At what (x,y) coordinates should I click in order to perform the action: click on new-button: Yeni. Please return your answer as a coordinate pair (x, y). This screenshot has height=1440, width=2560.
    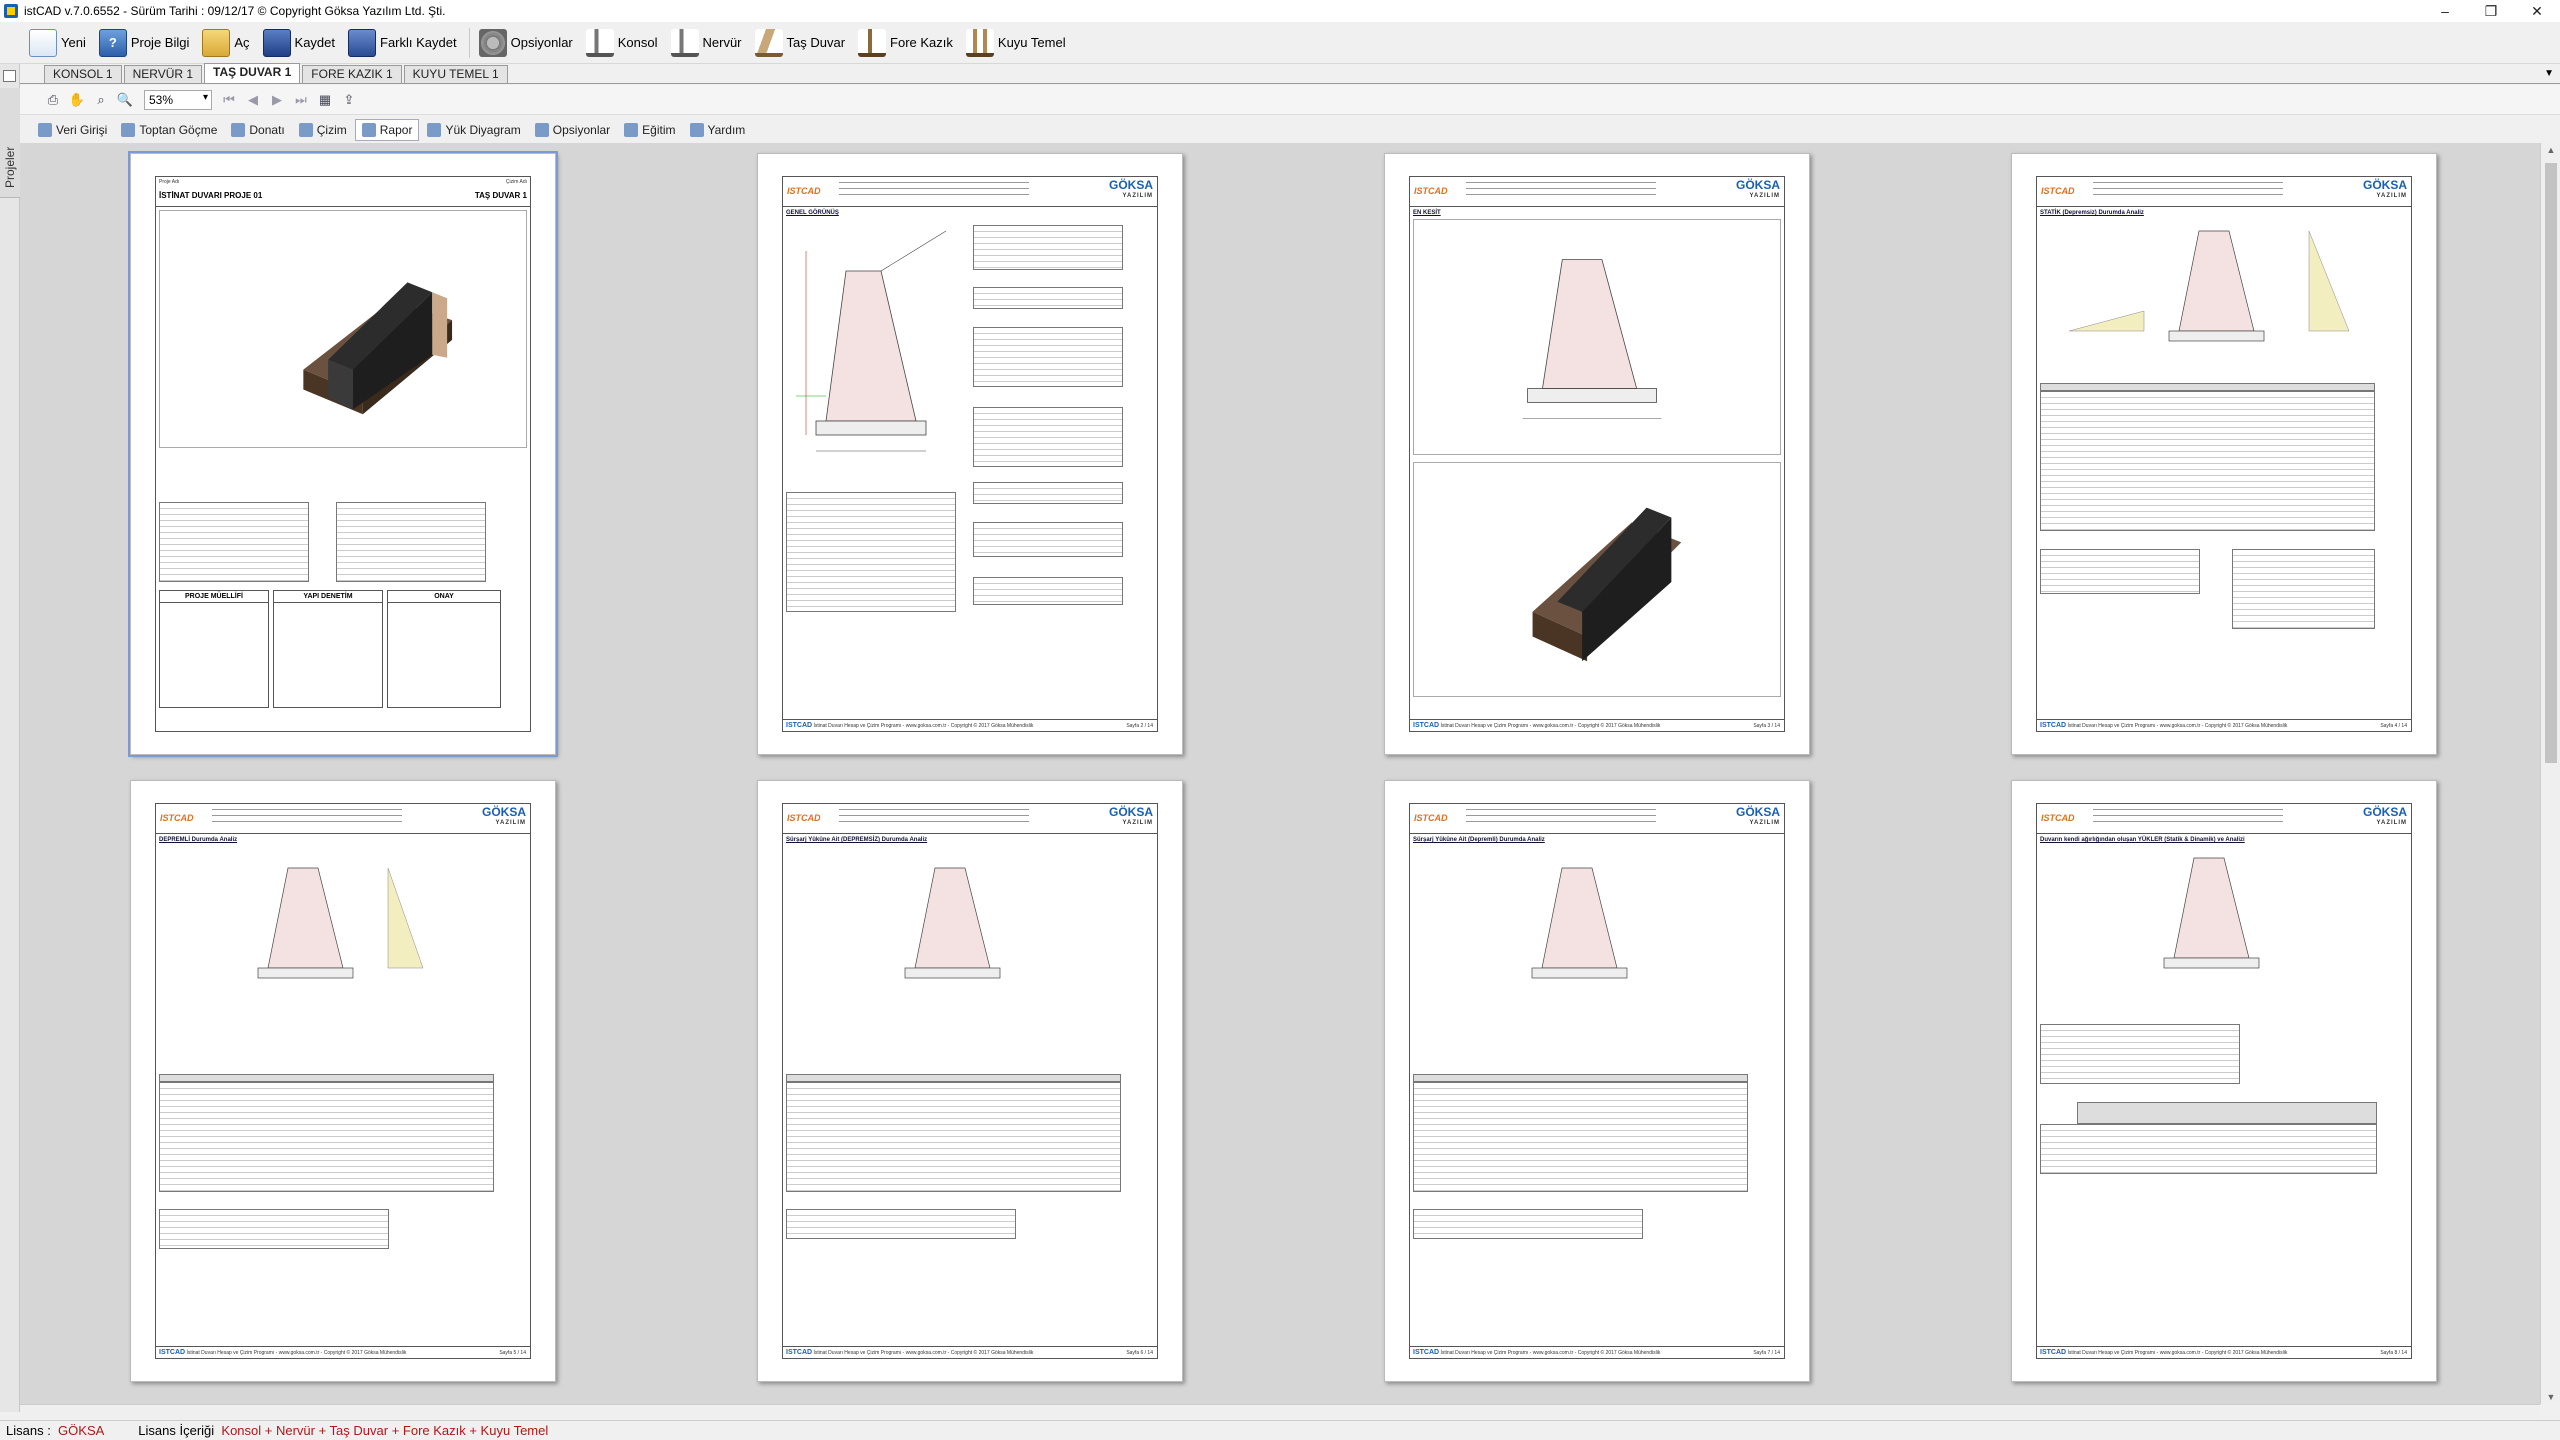
    Looking at the image, I should click on (57, 43).